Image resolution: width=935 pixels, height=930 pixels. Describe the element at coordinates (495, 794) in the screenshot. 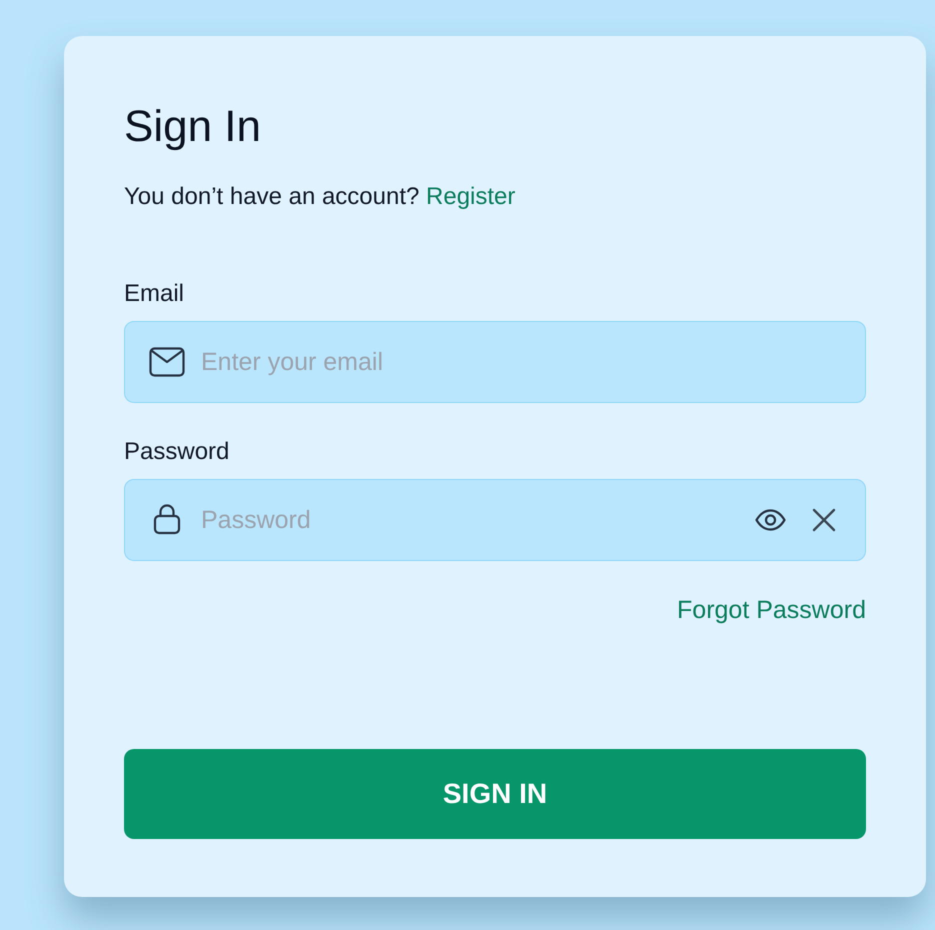

I see `sign-in-button: SIGN IN` at that location.